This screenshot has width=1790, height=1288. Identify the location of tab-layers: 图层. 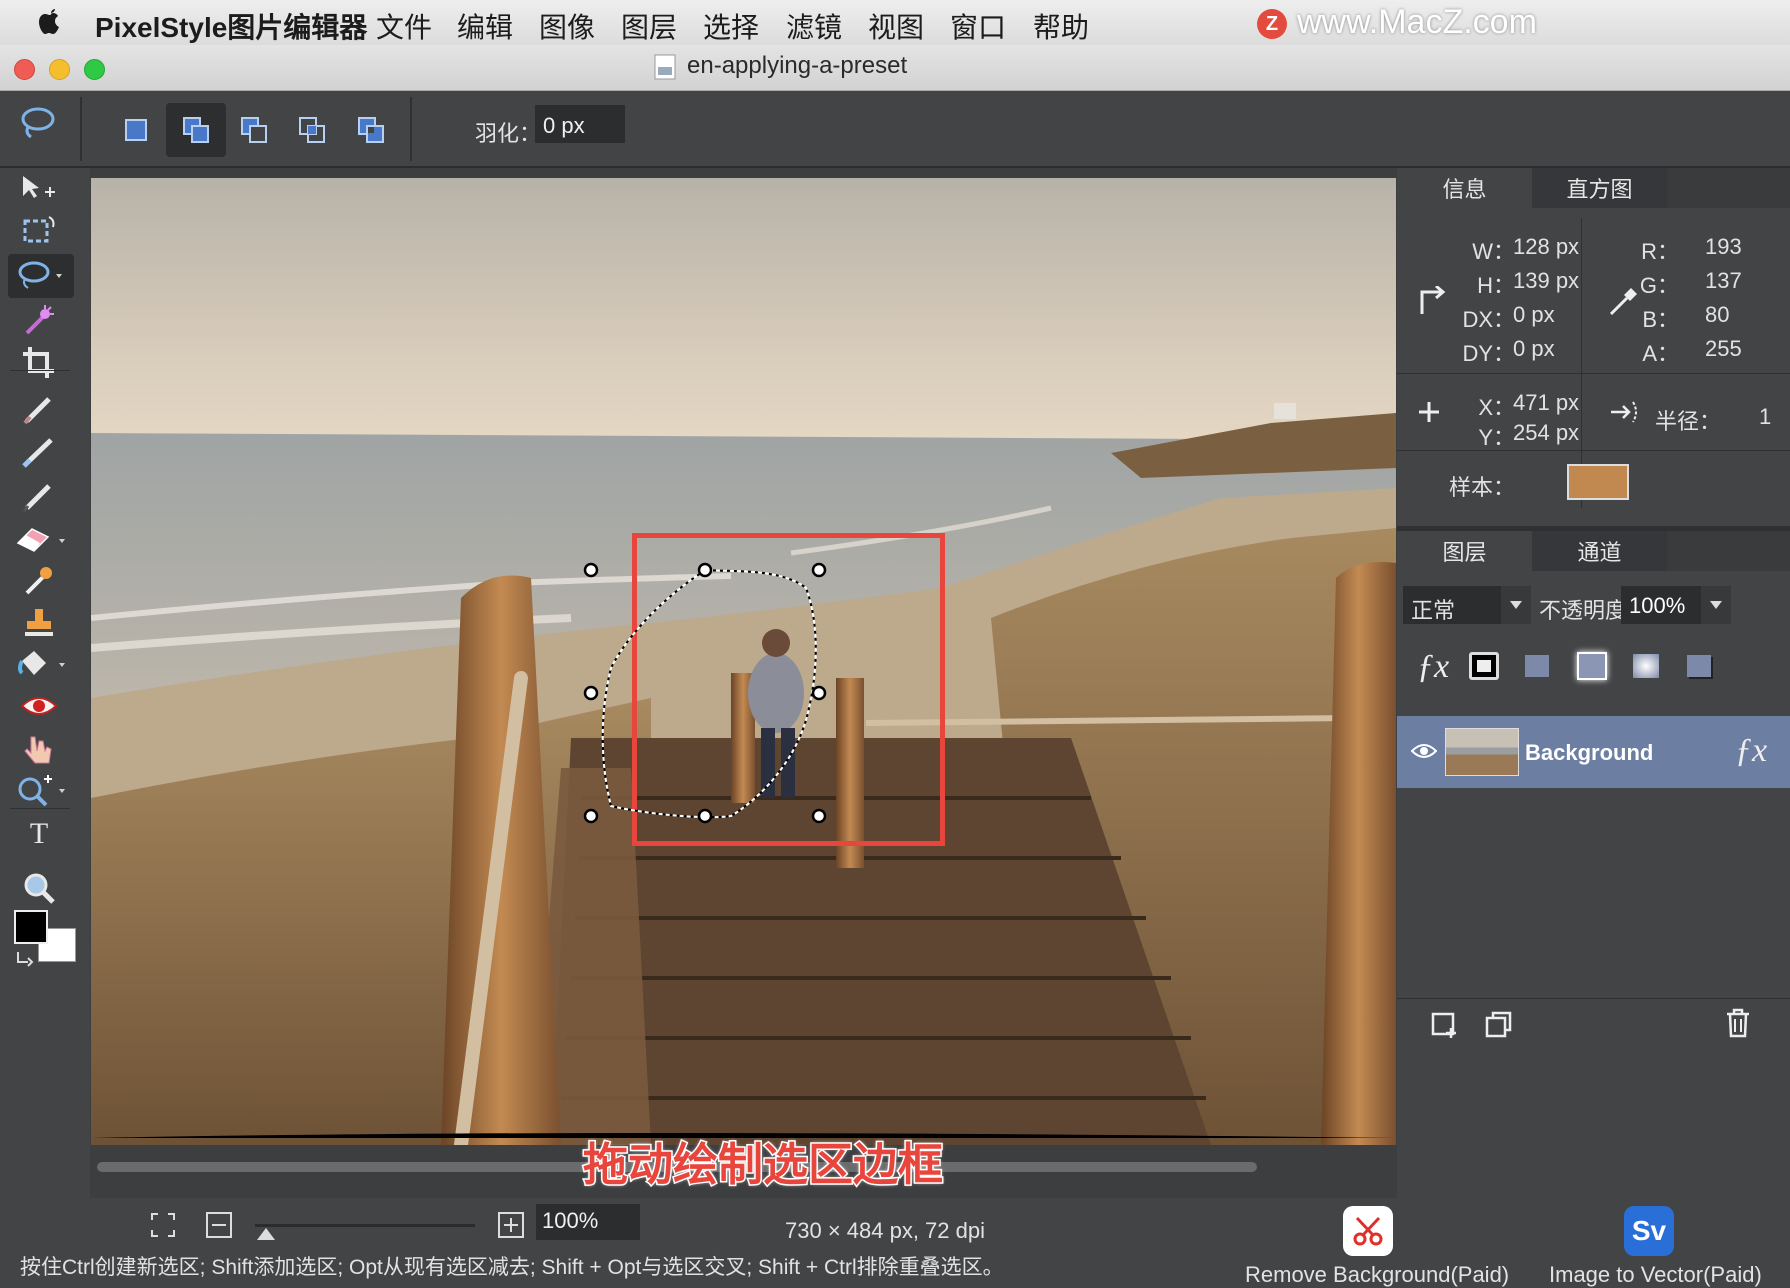
(1464, 551).